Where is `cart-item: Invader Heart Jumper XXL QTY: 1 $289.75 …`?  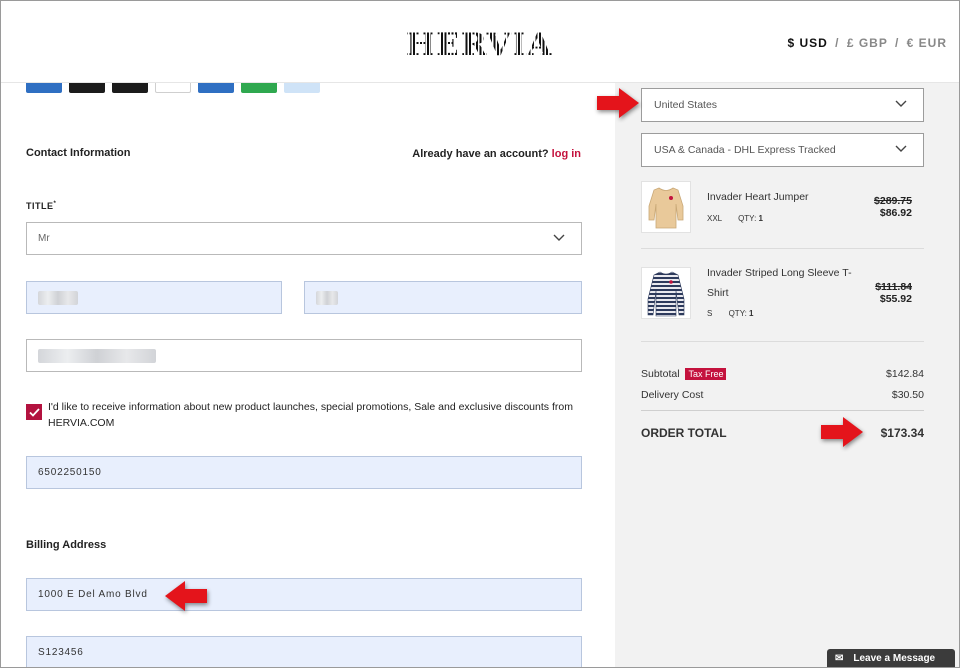
cart-item: Invader Heart Jumper XXL QTY: 1 $289.75 … is located at coordinates (782, 209).